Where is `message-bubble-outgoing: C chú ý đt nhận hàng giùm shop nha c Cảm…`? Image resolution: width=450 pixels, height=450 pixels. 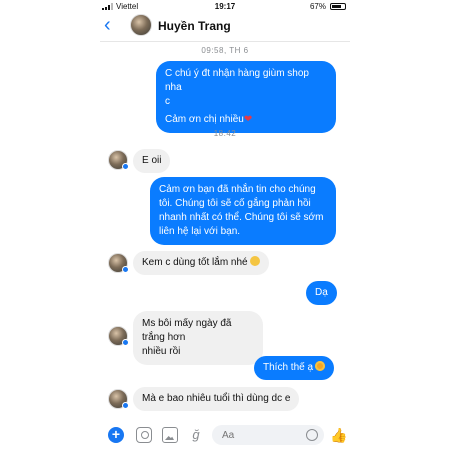 message-bubble-outgoing: C chú ý đt nhận hàng giùm shop nha c Cảm… is located at coordinates (246, 97).